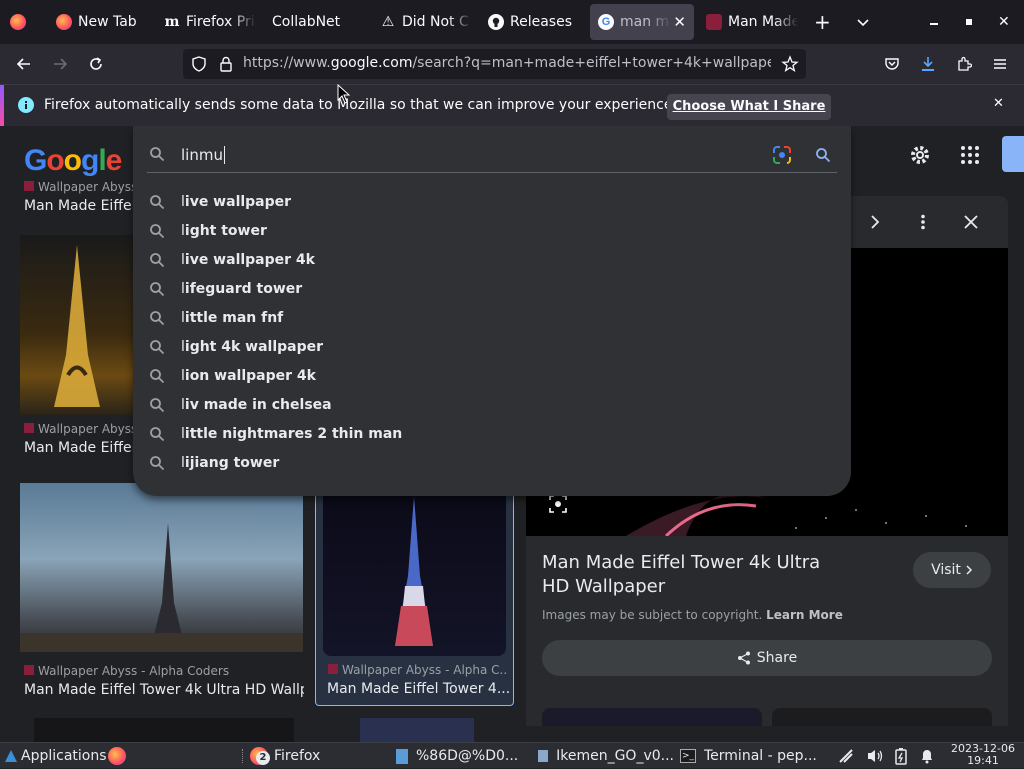 The width and height of the screenshot is (1024, 769). What do you see at coordinates (752, 22) in the screenshot?
I see `tab-man-made: Man Made` at bounding box center [752, 22].